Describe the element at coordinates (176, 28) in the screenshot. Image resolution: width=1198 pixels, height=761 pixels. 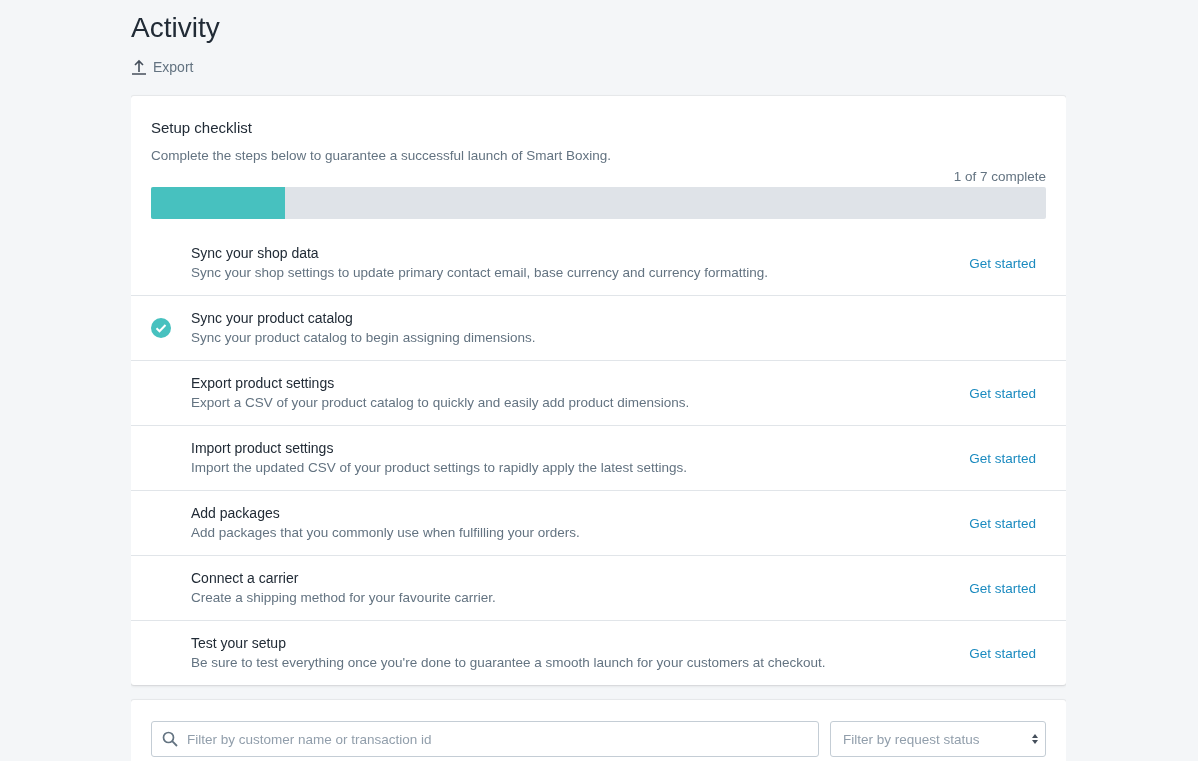
I see `page-title: Activity` at that location.